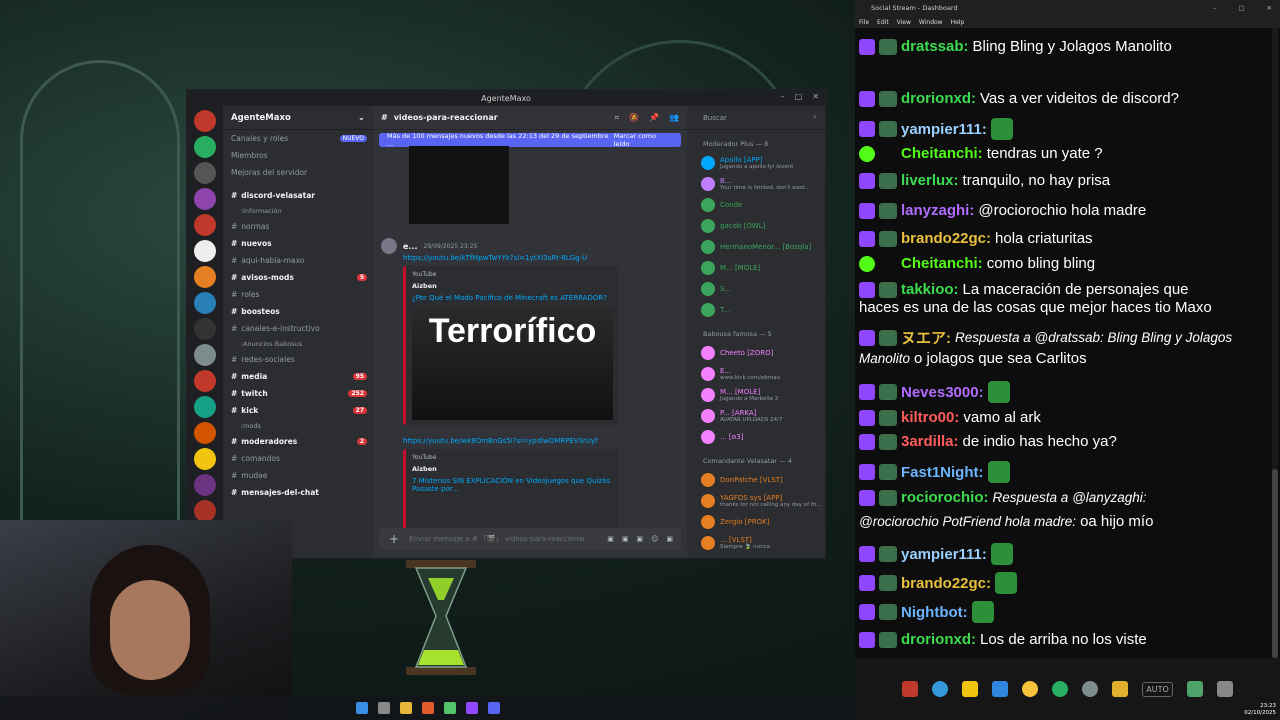  Describe the element at coordinates (298, 118) in the screenshot. I see `server-name: AgenteMaxo⌄` at that location.